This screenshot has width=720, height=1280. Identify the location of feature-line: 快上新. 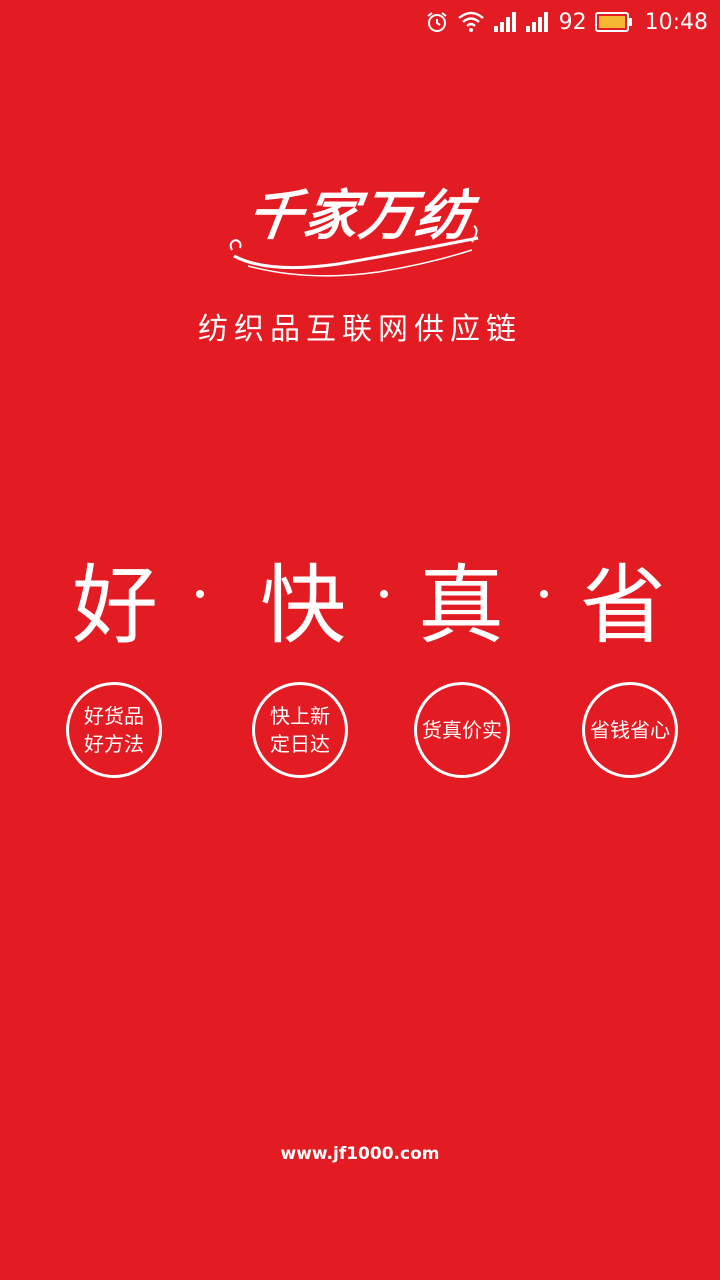
(300, 716).